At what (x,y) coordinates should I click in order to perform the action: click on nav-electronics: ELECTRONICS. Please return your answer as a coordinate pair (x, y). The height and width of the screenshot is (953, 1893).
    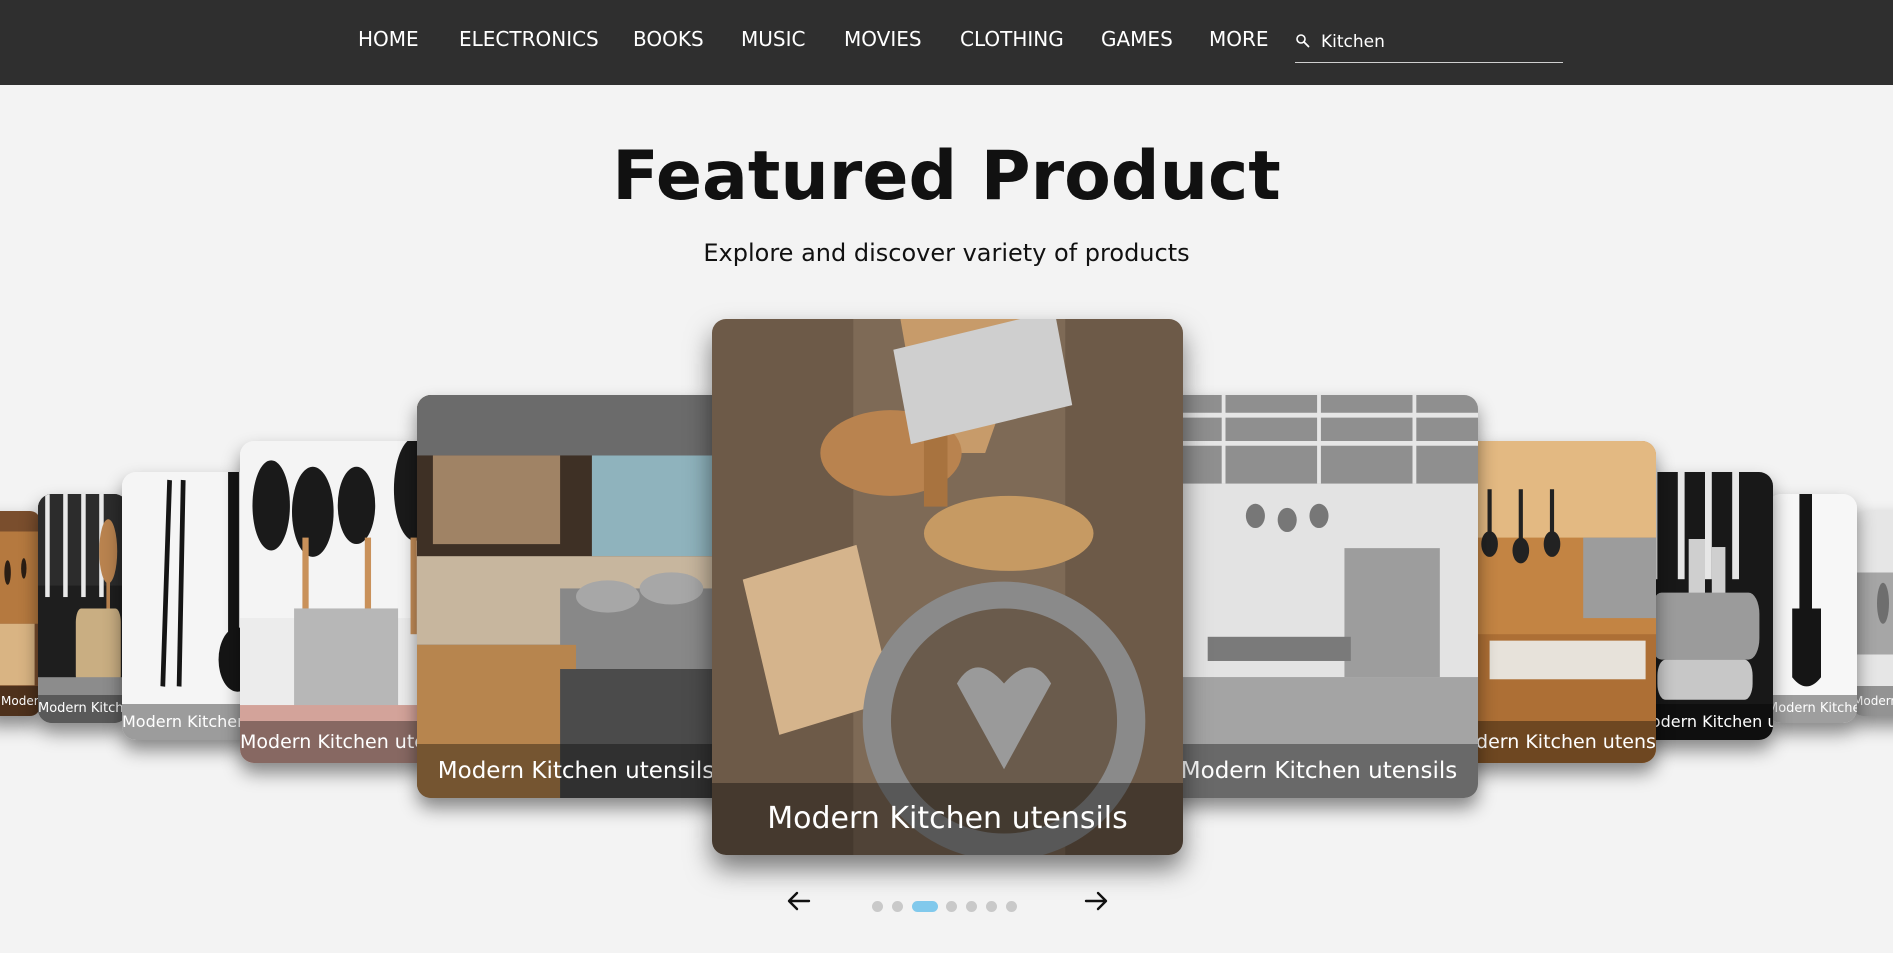
    Looking at the image, I should click on (529, 39).